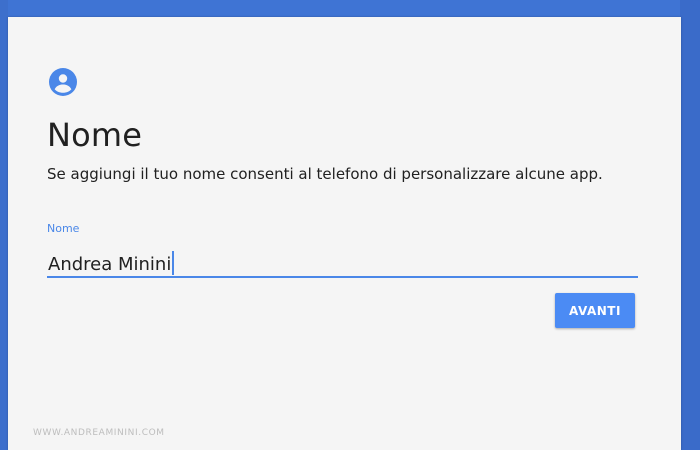  I want to click on account-circle-icon, so click(63, 82).